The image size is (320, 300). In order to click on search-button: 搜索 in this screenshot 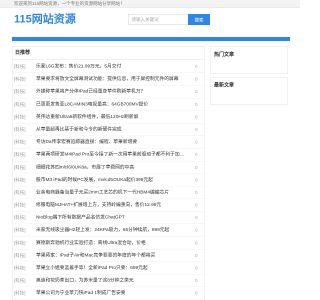, I will do `click(199, 19)`.